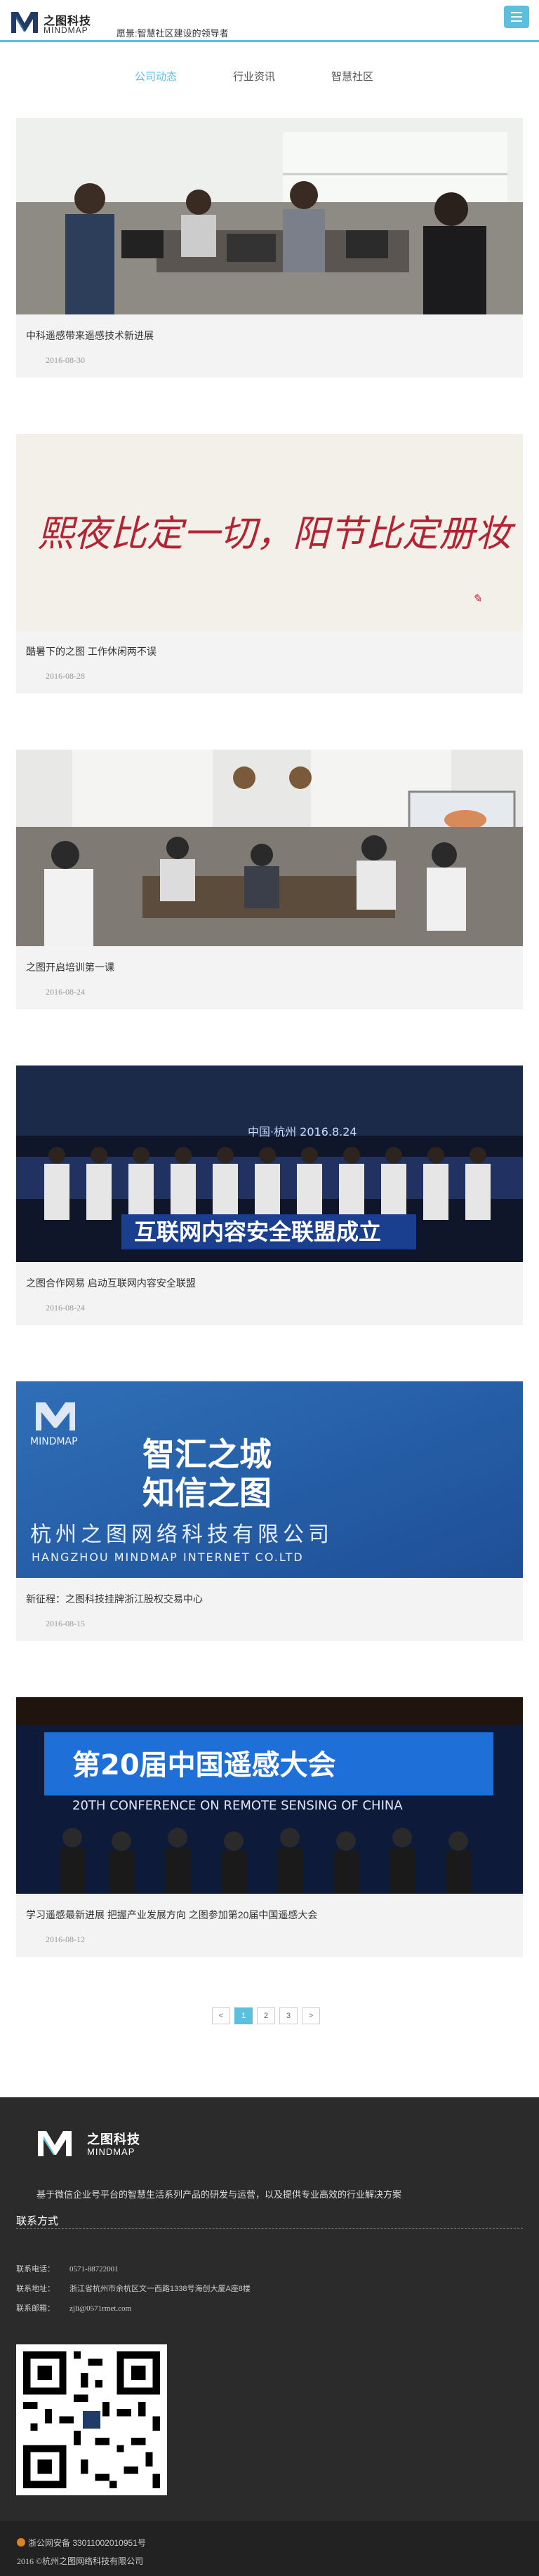  I want to click on police-badge-icon, so click(21, 2542).